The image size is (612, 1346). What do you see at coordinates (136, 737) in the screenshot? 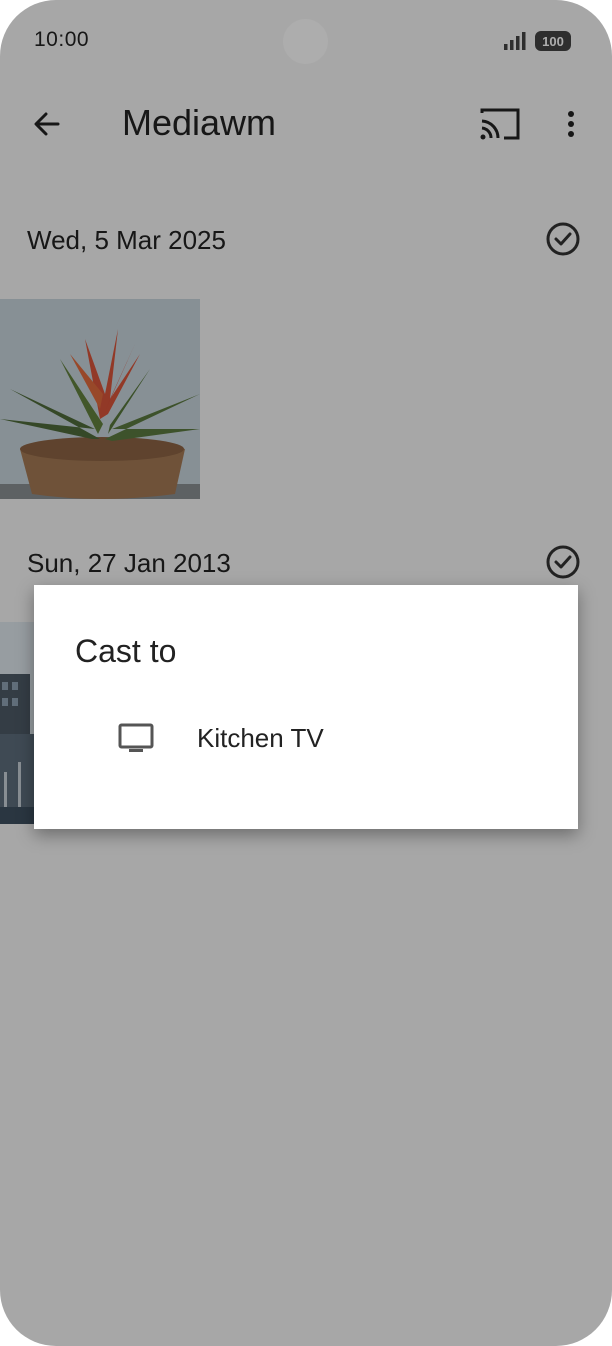
I see `tv-icon` at bounding box center [136, 737].